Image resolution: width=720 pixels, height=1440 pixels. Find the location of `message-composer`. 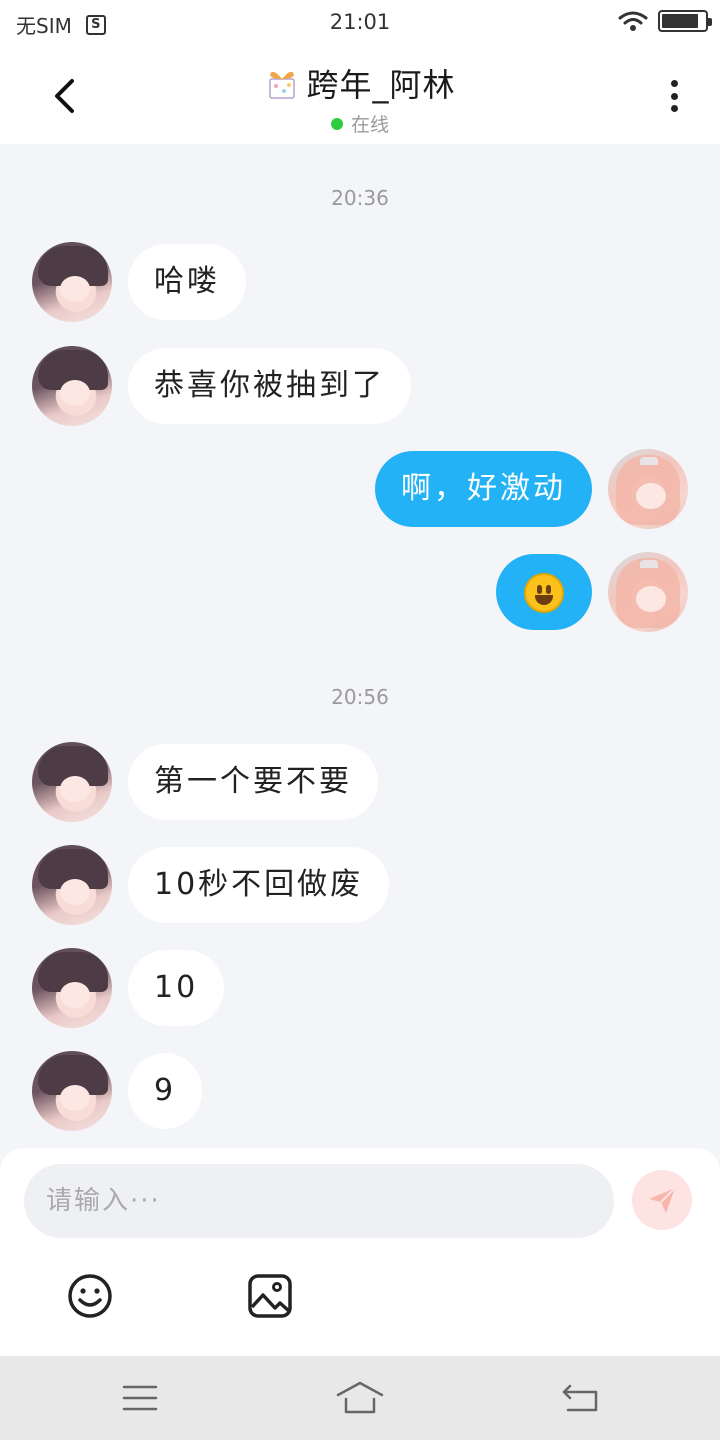

message-composer is located at coordinates (360, 1252).